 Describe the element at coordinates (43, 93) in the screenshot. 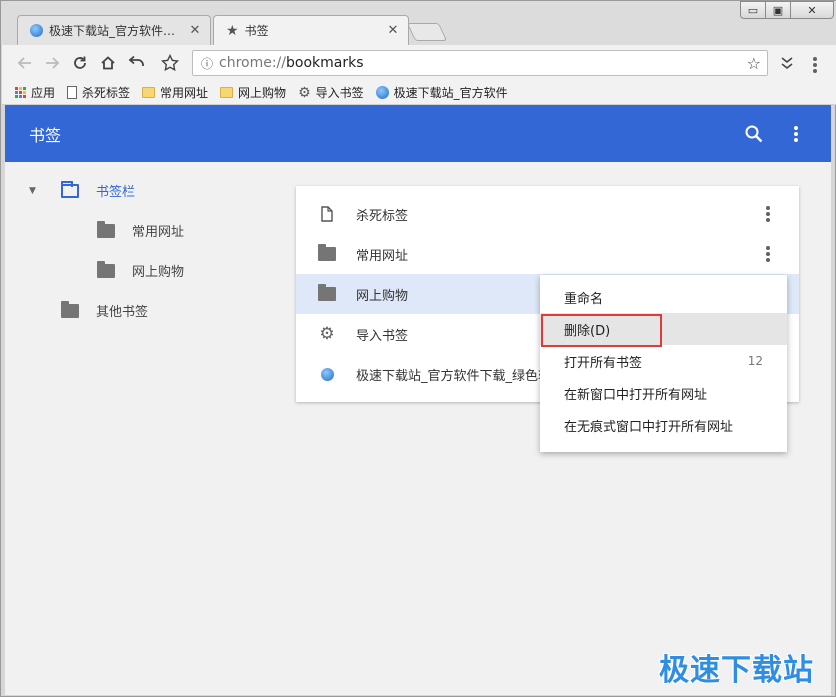

I see `bookmark-label: 应用` at that location.